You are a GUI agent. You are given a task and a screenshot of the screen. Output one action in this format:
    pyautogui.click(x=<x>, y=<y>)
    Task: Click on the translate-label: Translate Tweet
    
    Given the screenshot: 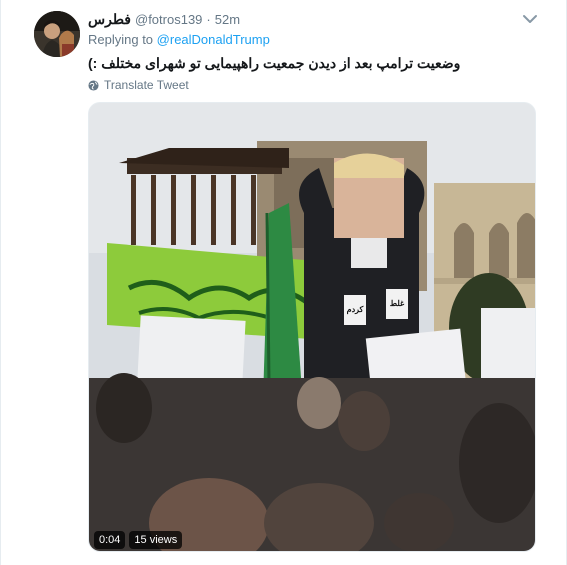 What is the action you would take?
    pyautogui.click(x=146, y=85)
    